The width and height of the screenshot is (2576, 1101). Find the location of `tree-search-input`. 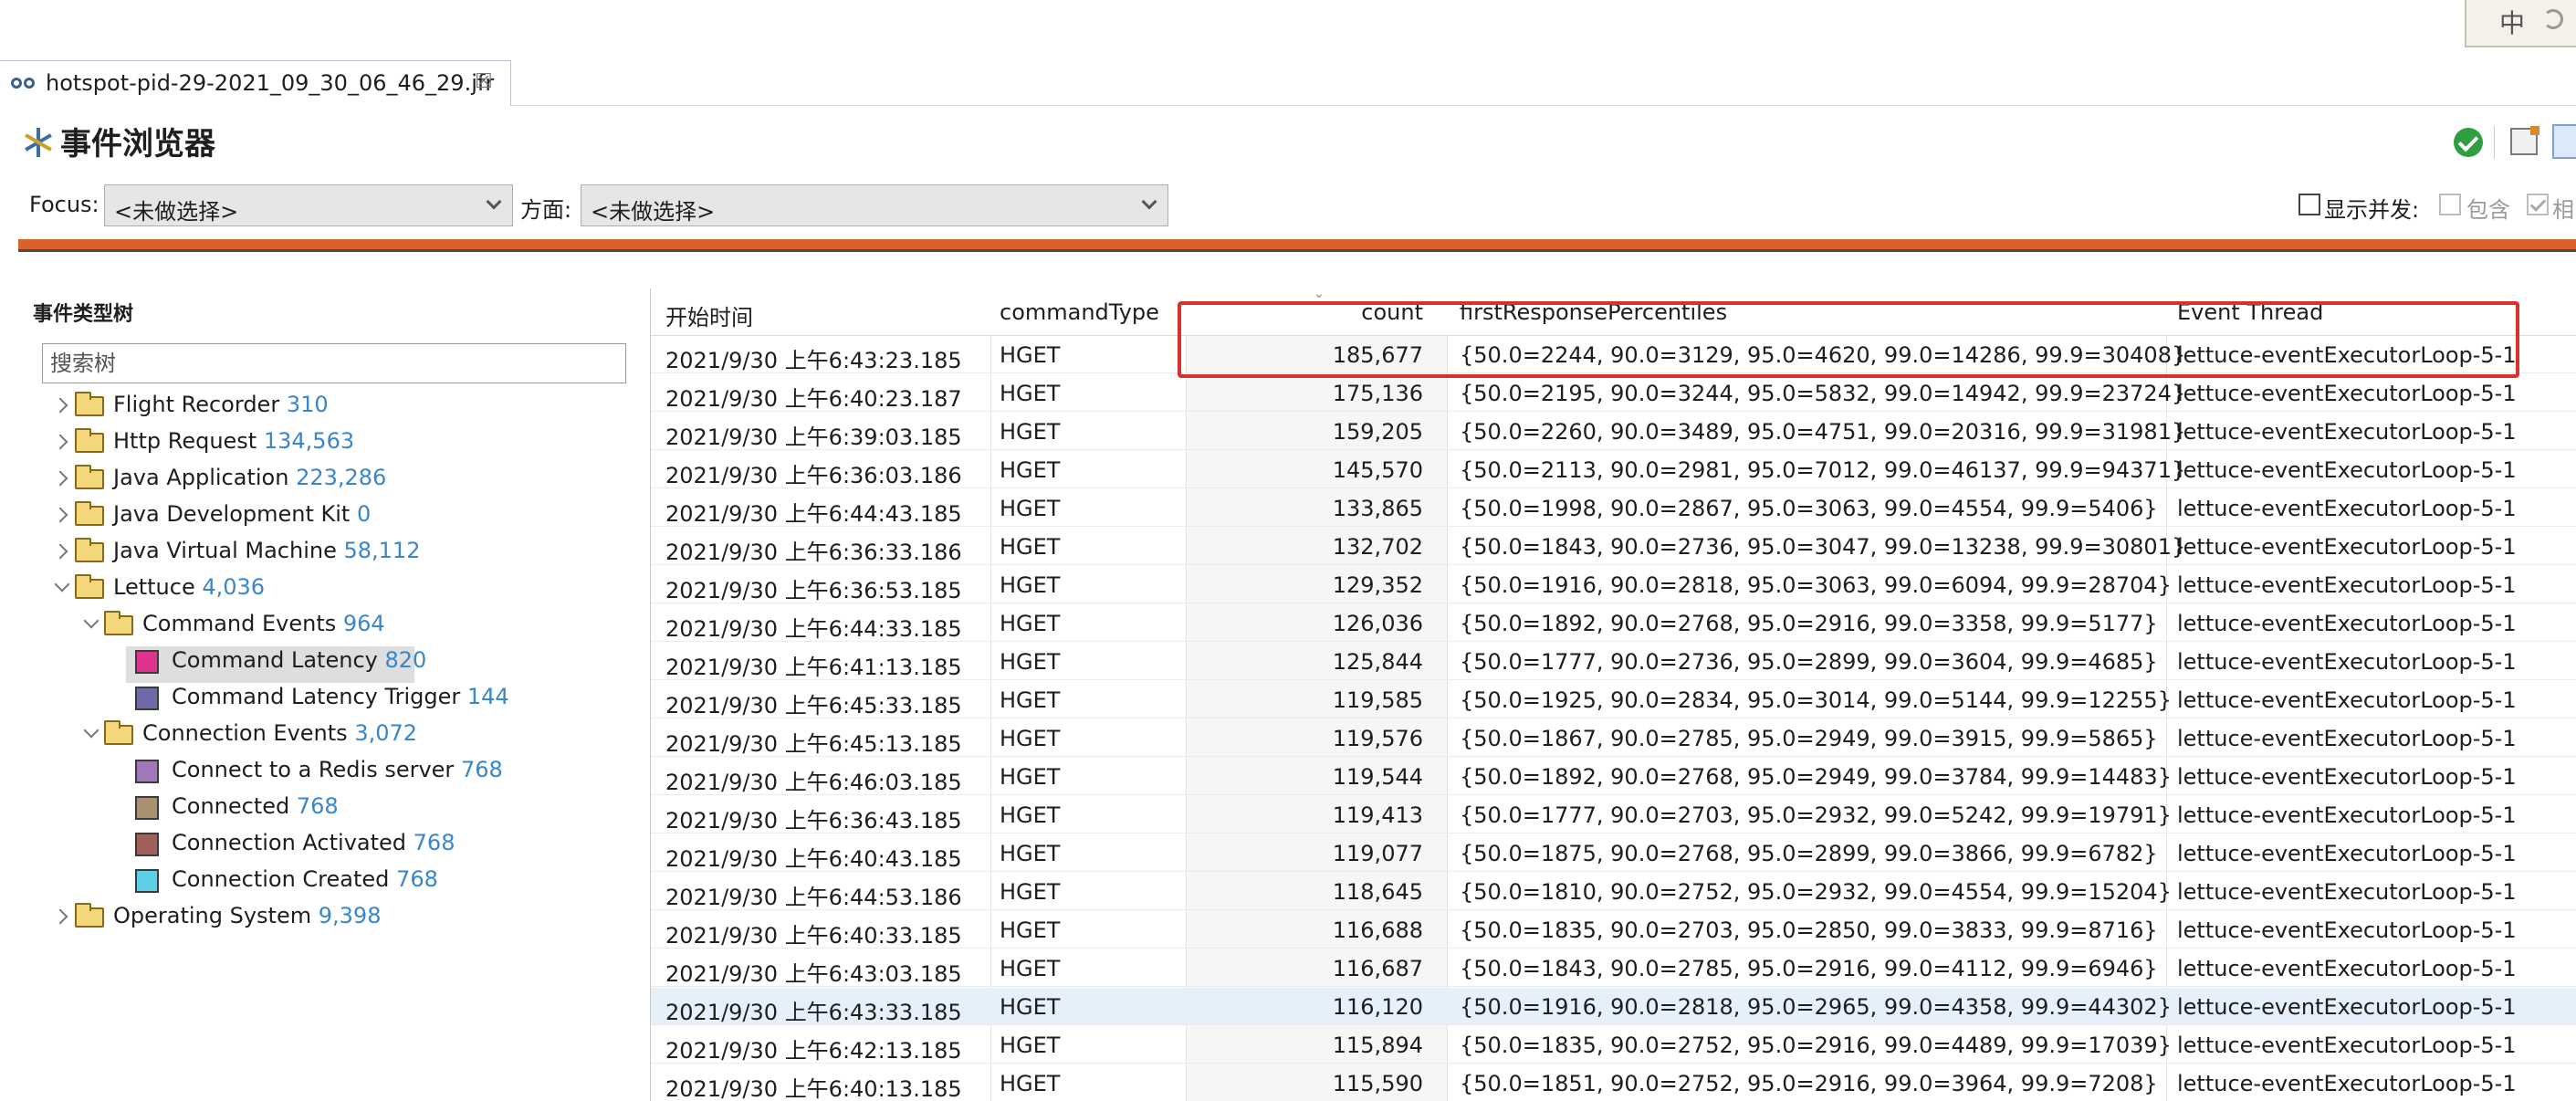

tree-search-input is located at coordinates (334, 363).